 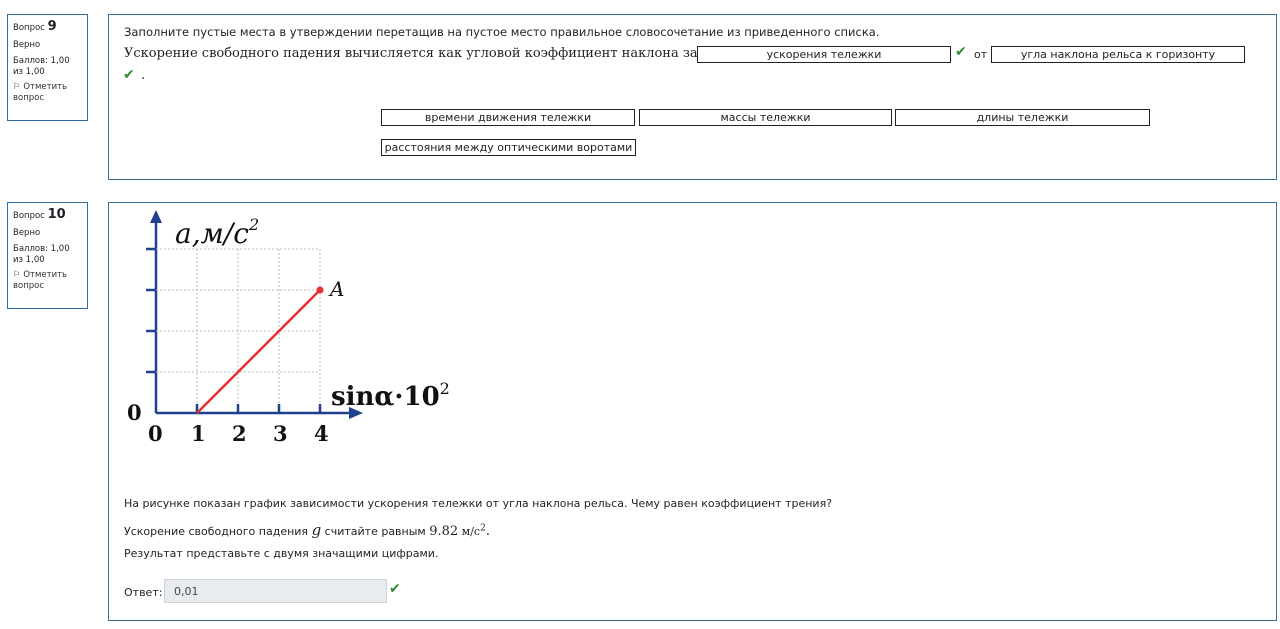 I want to click on x-tick-label: 2, so click(x=239, y=433).